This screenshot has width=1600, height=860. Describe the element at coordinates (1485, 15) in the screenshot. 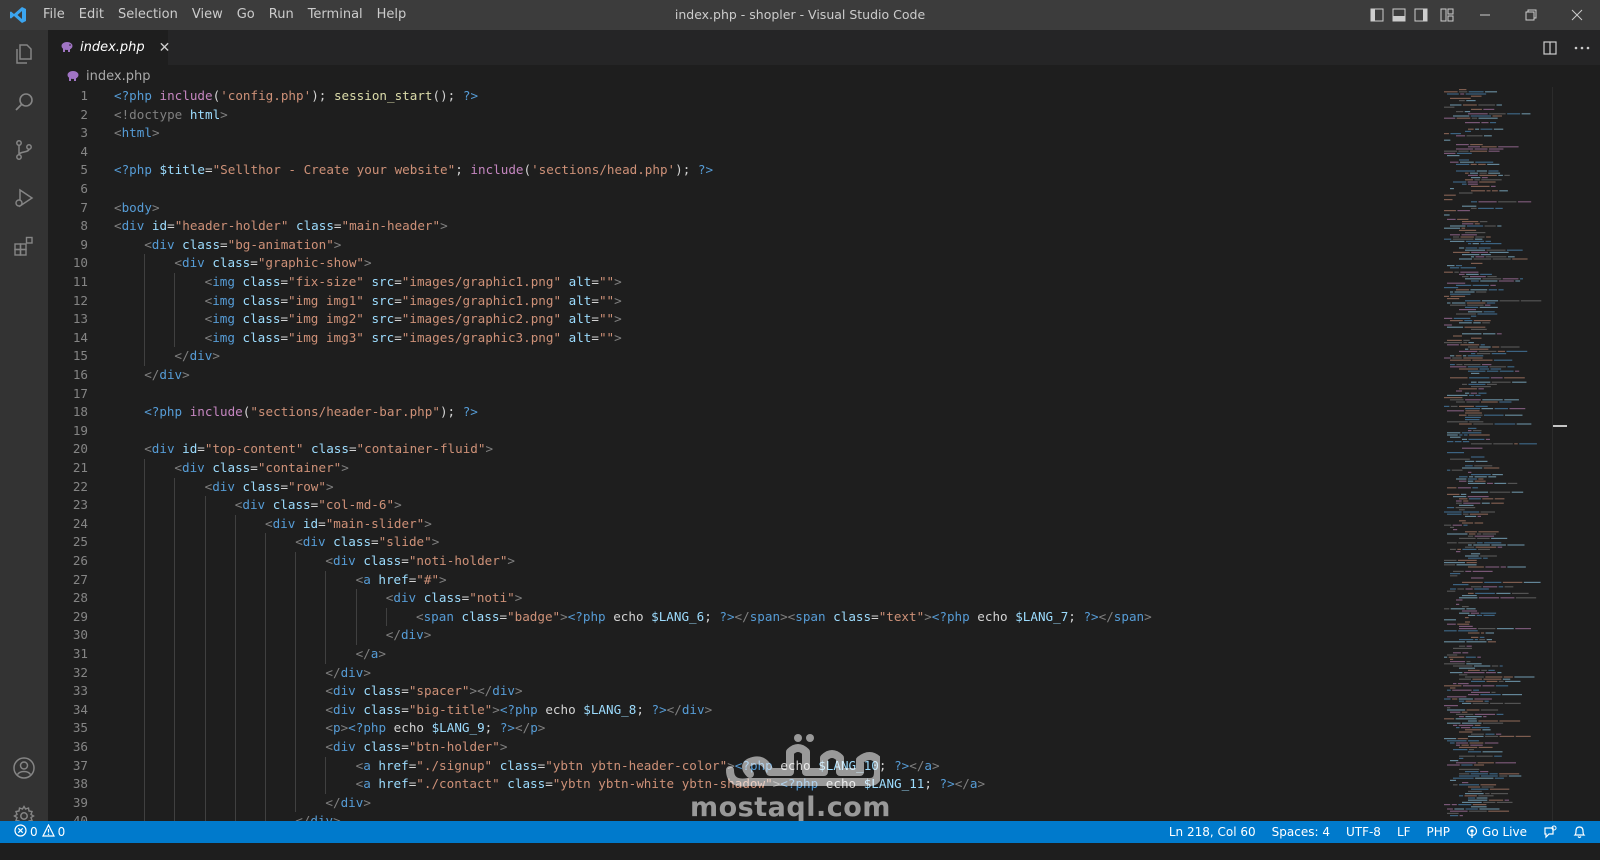

I see `minimize-button` at that location.